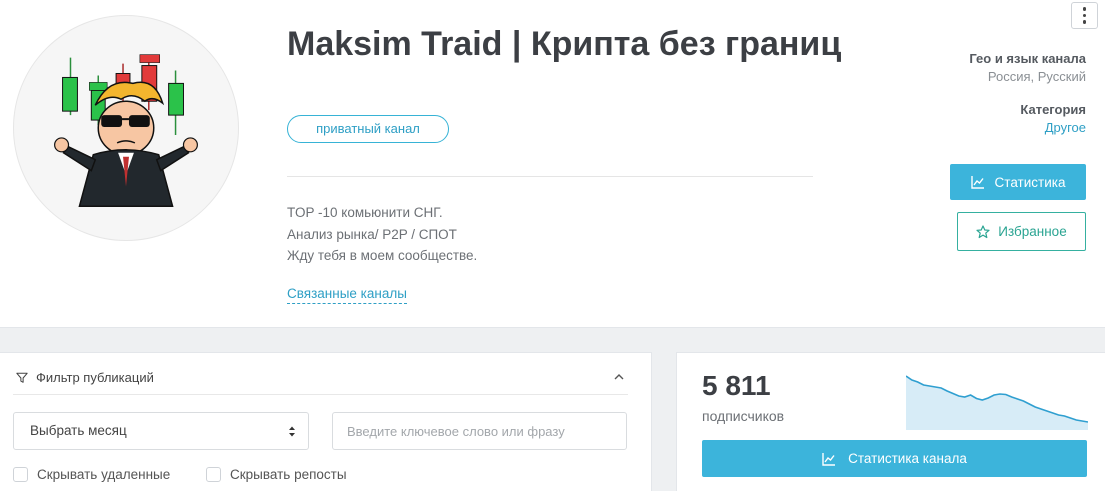 The height and width of the screenshot is (491, 1105). Describe the element at coordinates (743, 416) in the screenshot. I see `subscribers-label: подписчиков` at that location.